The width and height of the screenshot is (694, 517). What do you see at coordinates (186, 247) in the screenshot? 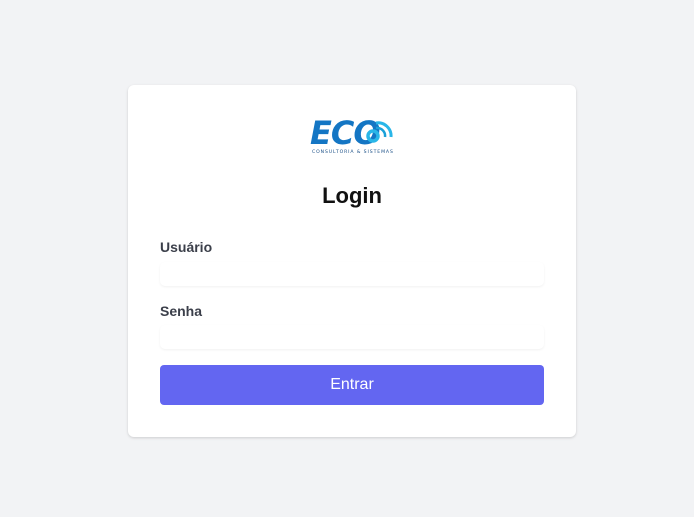
I see `username-label: Usuário` at bounding box center [186, 247].